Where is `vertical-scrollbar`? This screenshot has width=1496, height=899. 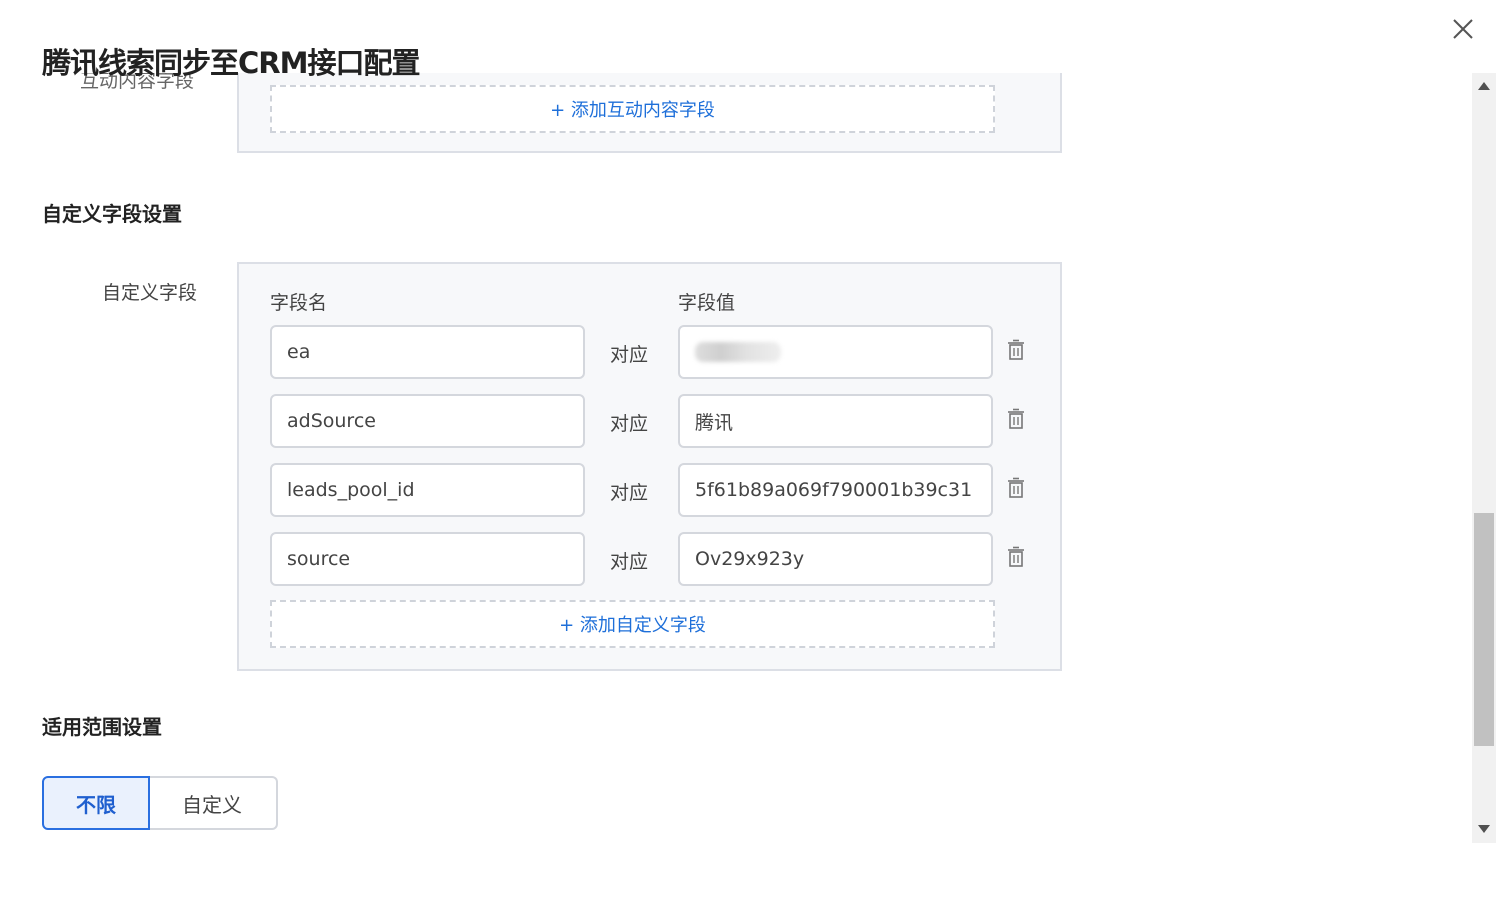 vertical-scrollbar is located at coordinates (1484, 458).